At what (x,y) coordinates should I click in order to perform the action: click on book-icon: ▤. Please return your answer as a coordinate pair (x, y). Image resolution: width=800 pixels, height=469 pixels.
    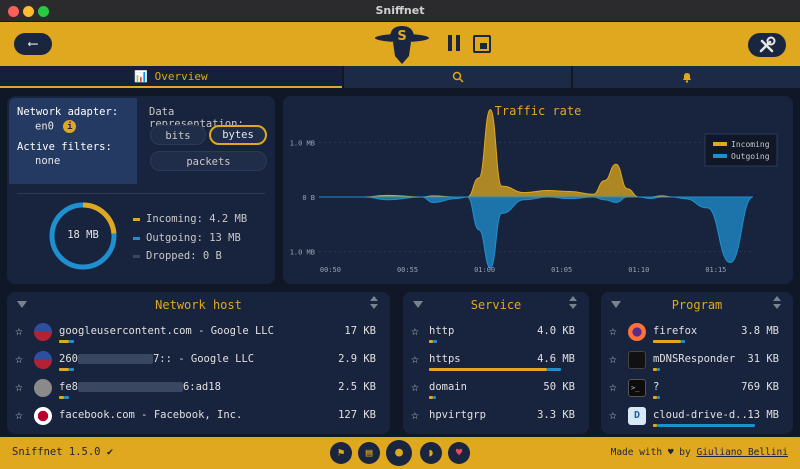
    Looking at the image, I should click on (369, 453).